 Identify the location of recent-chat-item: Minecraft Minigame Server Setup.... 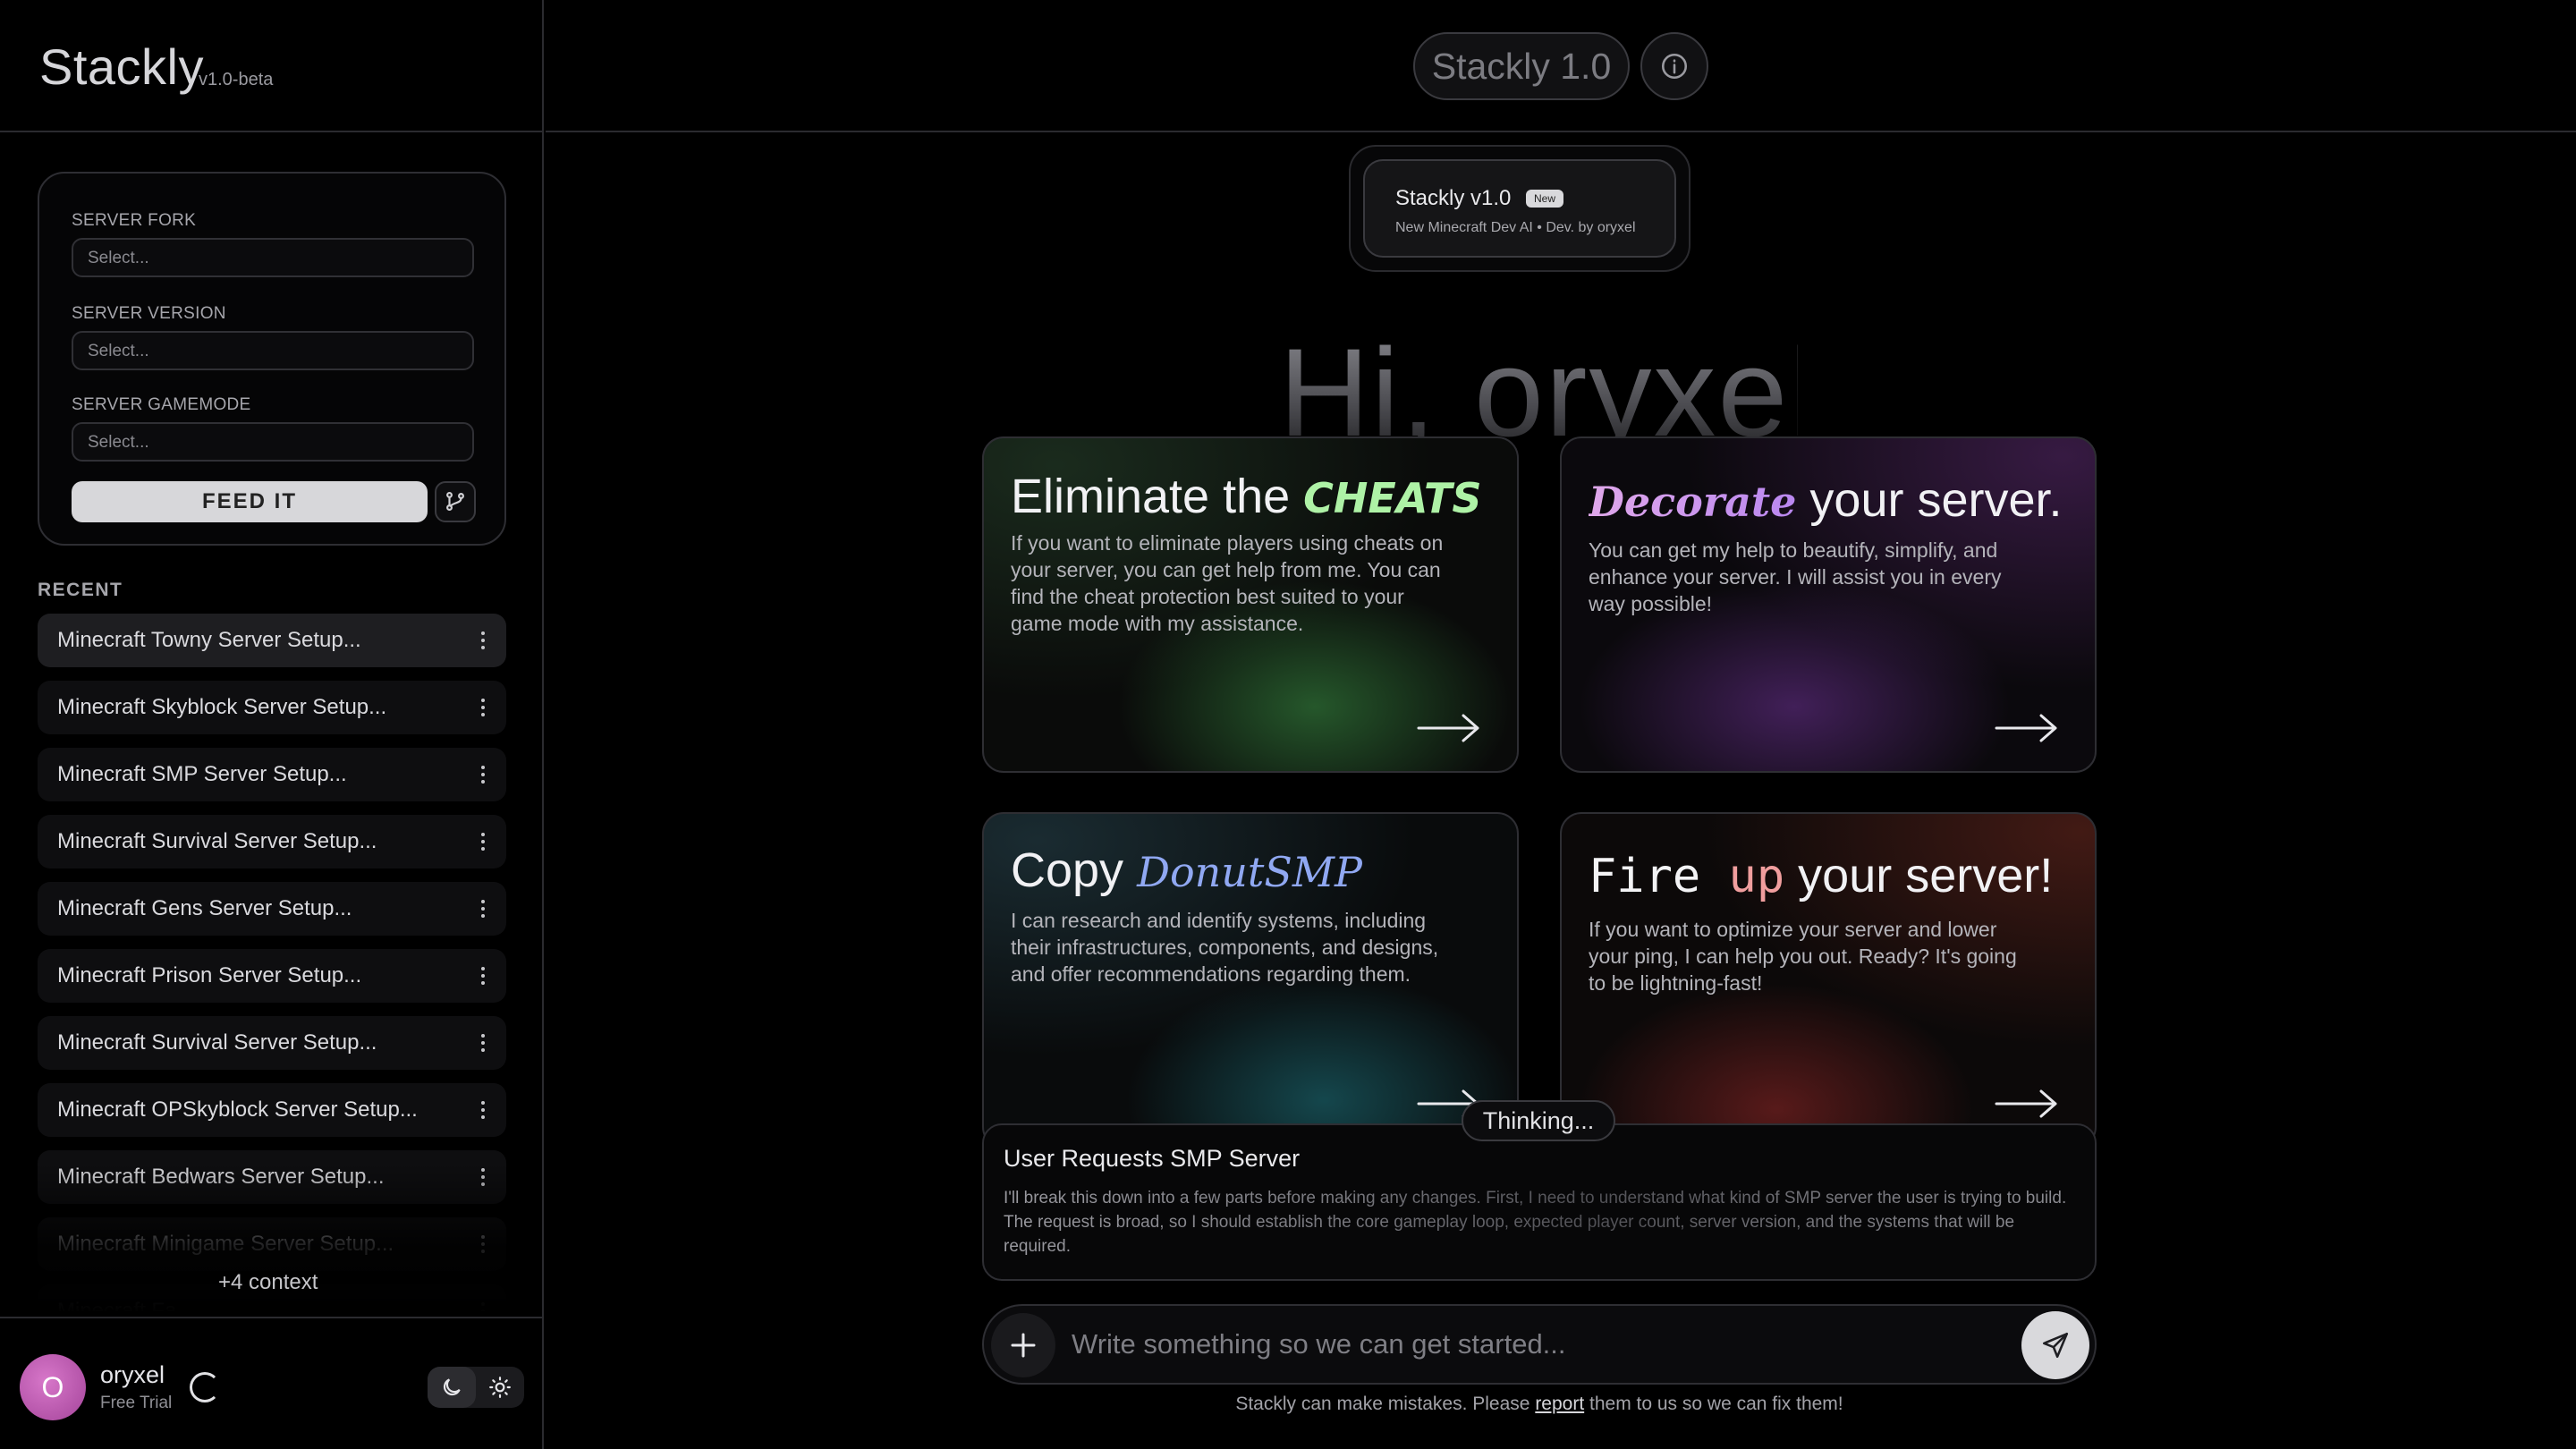
(272, 1244).